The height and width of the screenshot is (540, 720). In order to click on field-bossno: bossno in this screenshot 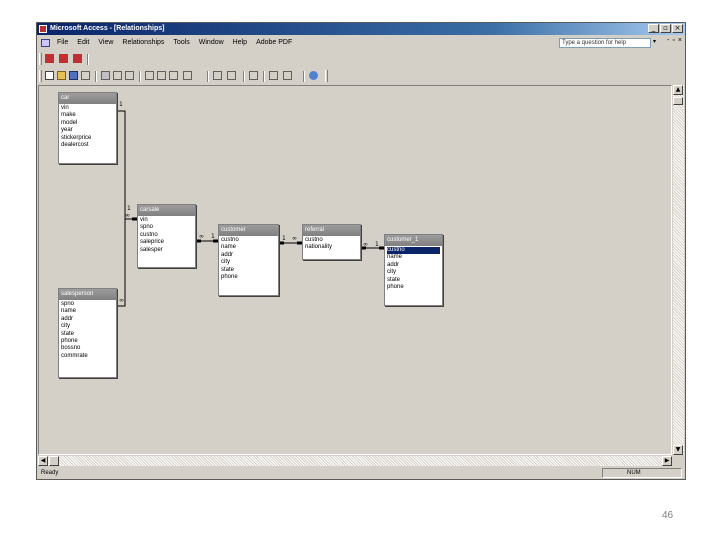, I will do `click(87, 348)`.